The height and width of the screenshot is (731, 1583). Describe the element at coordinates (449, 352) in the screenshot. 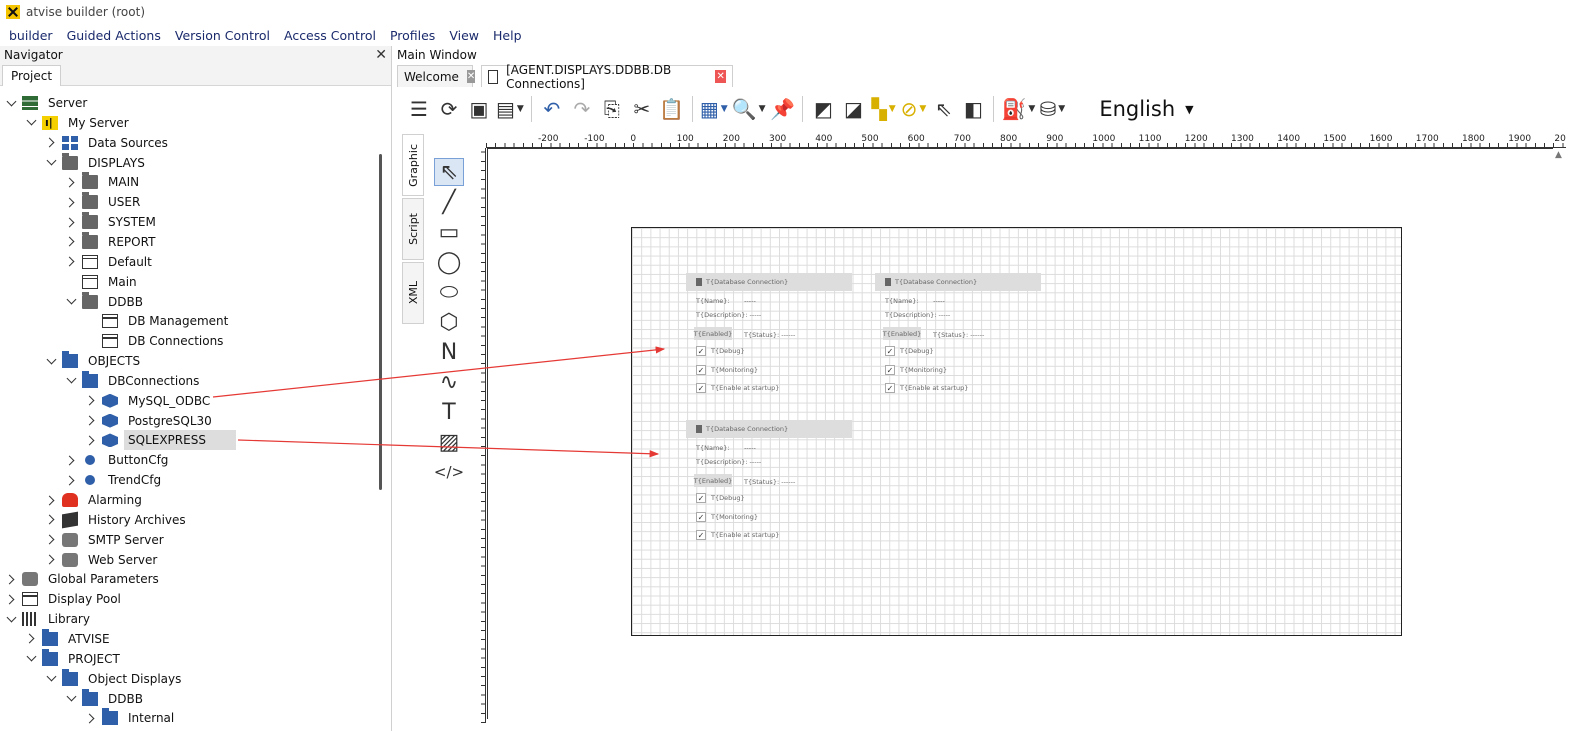

I see `polyline-tool-icon: N` at that location.